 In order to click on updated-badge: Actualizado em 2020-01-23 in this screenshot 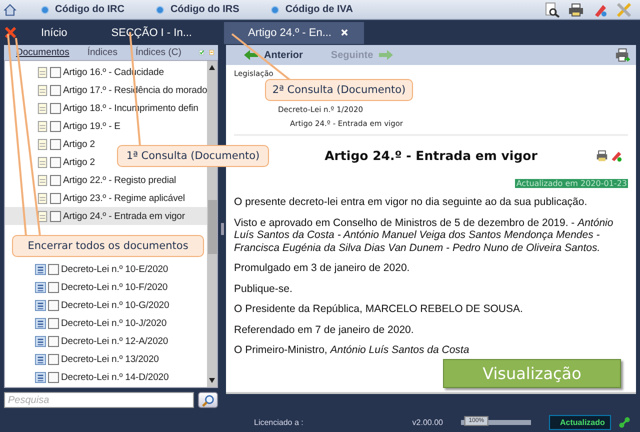, I will do `click(571, 183)`.